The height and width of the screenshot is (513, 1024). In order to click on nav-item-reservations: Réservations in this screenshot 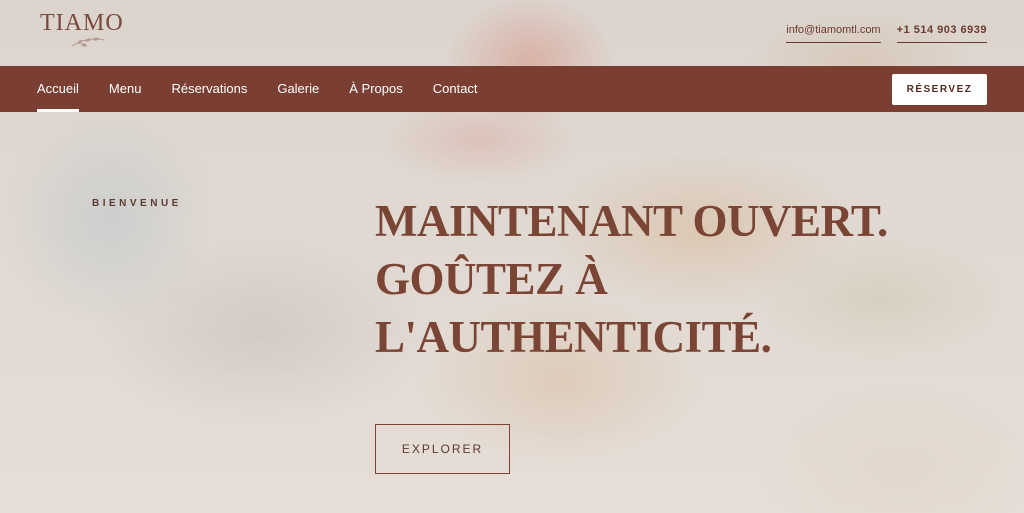, I will do `click(209, 89)`.